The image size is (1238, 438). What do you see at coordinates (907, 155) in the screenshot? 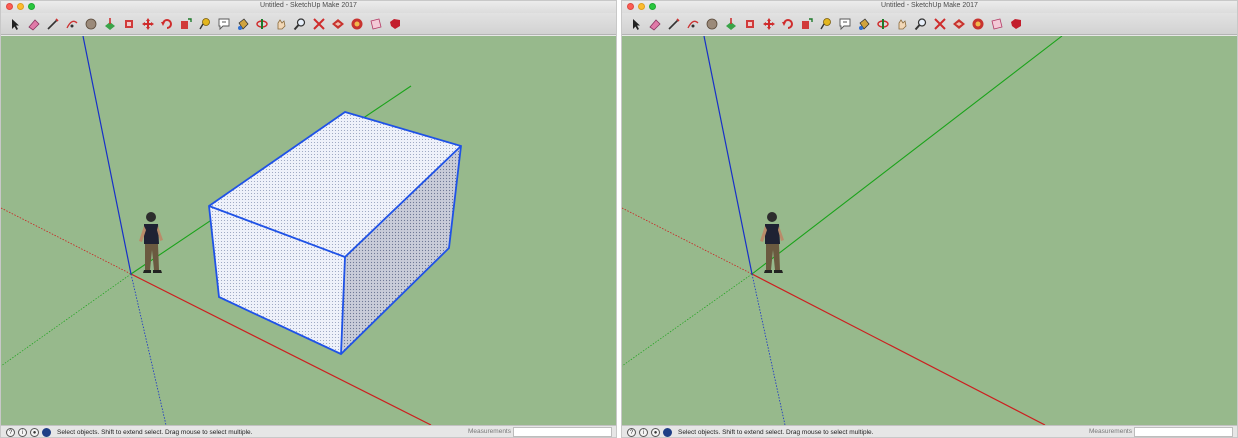
I see `green-axis` at bounding box center [907, 155].